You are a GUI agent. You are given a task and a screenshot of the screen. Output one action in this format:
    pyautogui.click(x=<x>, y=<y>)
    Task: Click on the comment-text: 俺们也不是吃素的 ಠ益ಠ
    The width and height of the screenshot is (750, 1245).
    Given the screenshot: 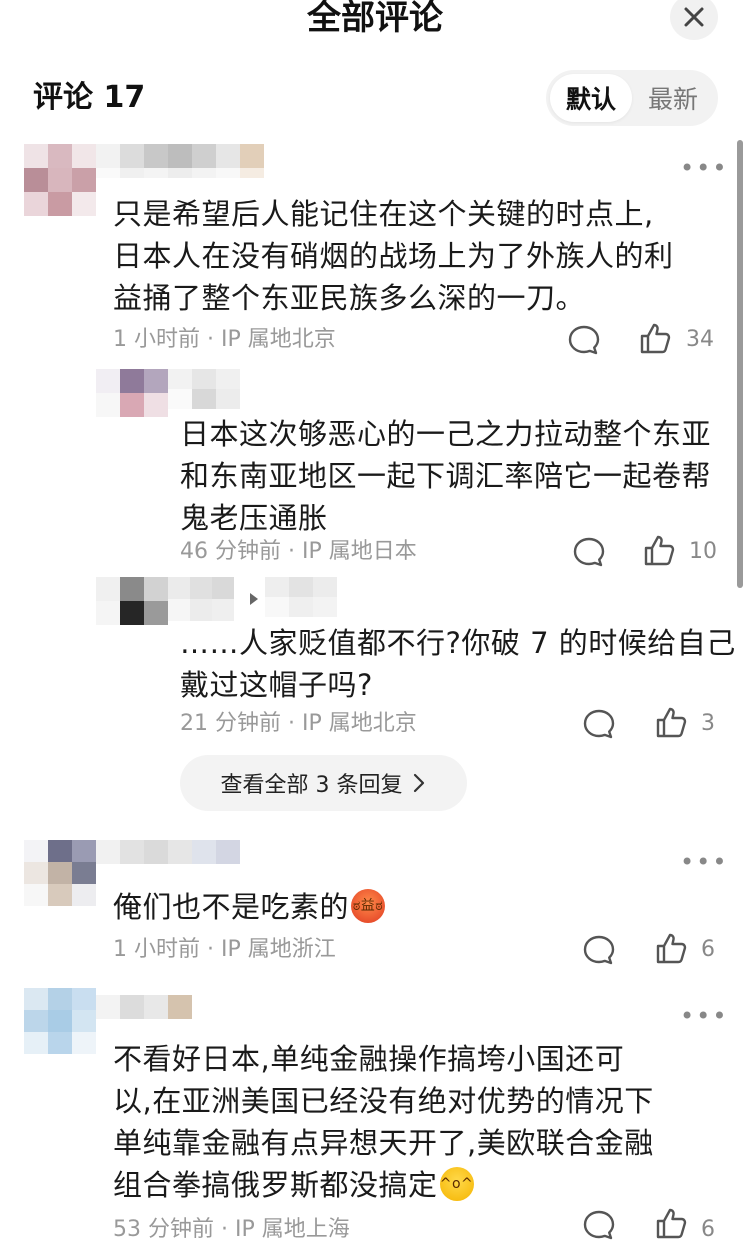 What is the action you would take?
    pyautogui.click(x=249, y=906)
    